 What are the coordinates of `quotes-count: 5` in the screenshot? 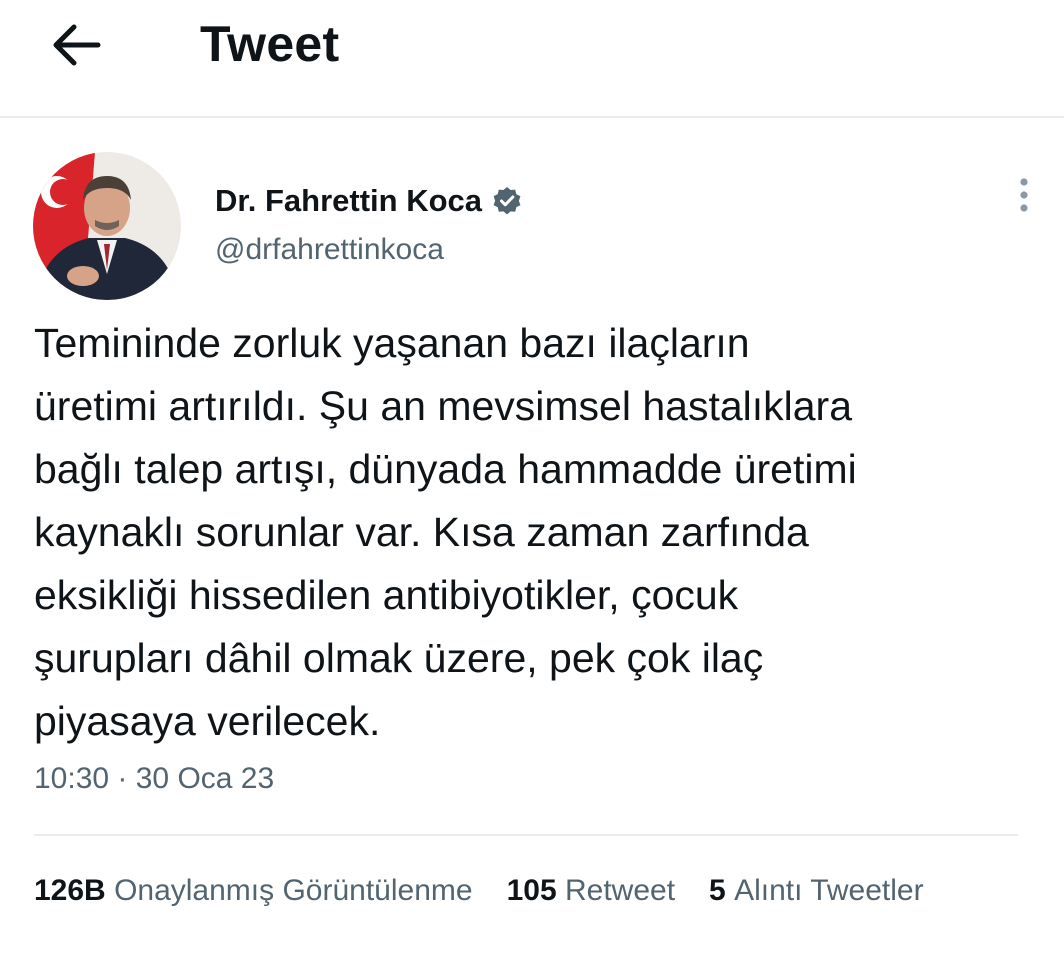 It's located at (722, 890).